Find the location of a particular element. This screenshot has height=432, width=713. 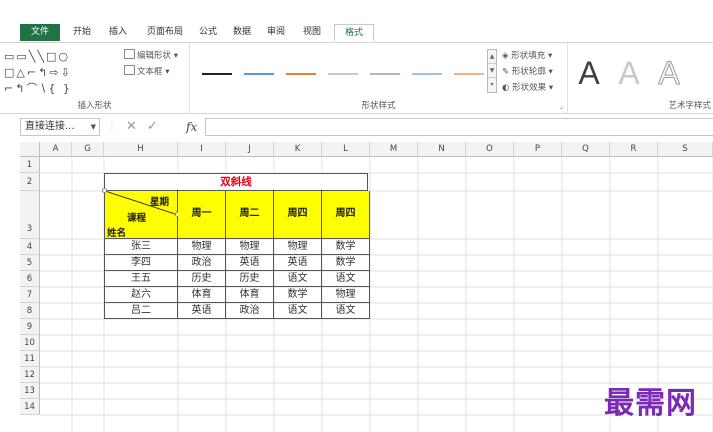

wordart-style-3: A is located at coordinates (669, 73).